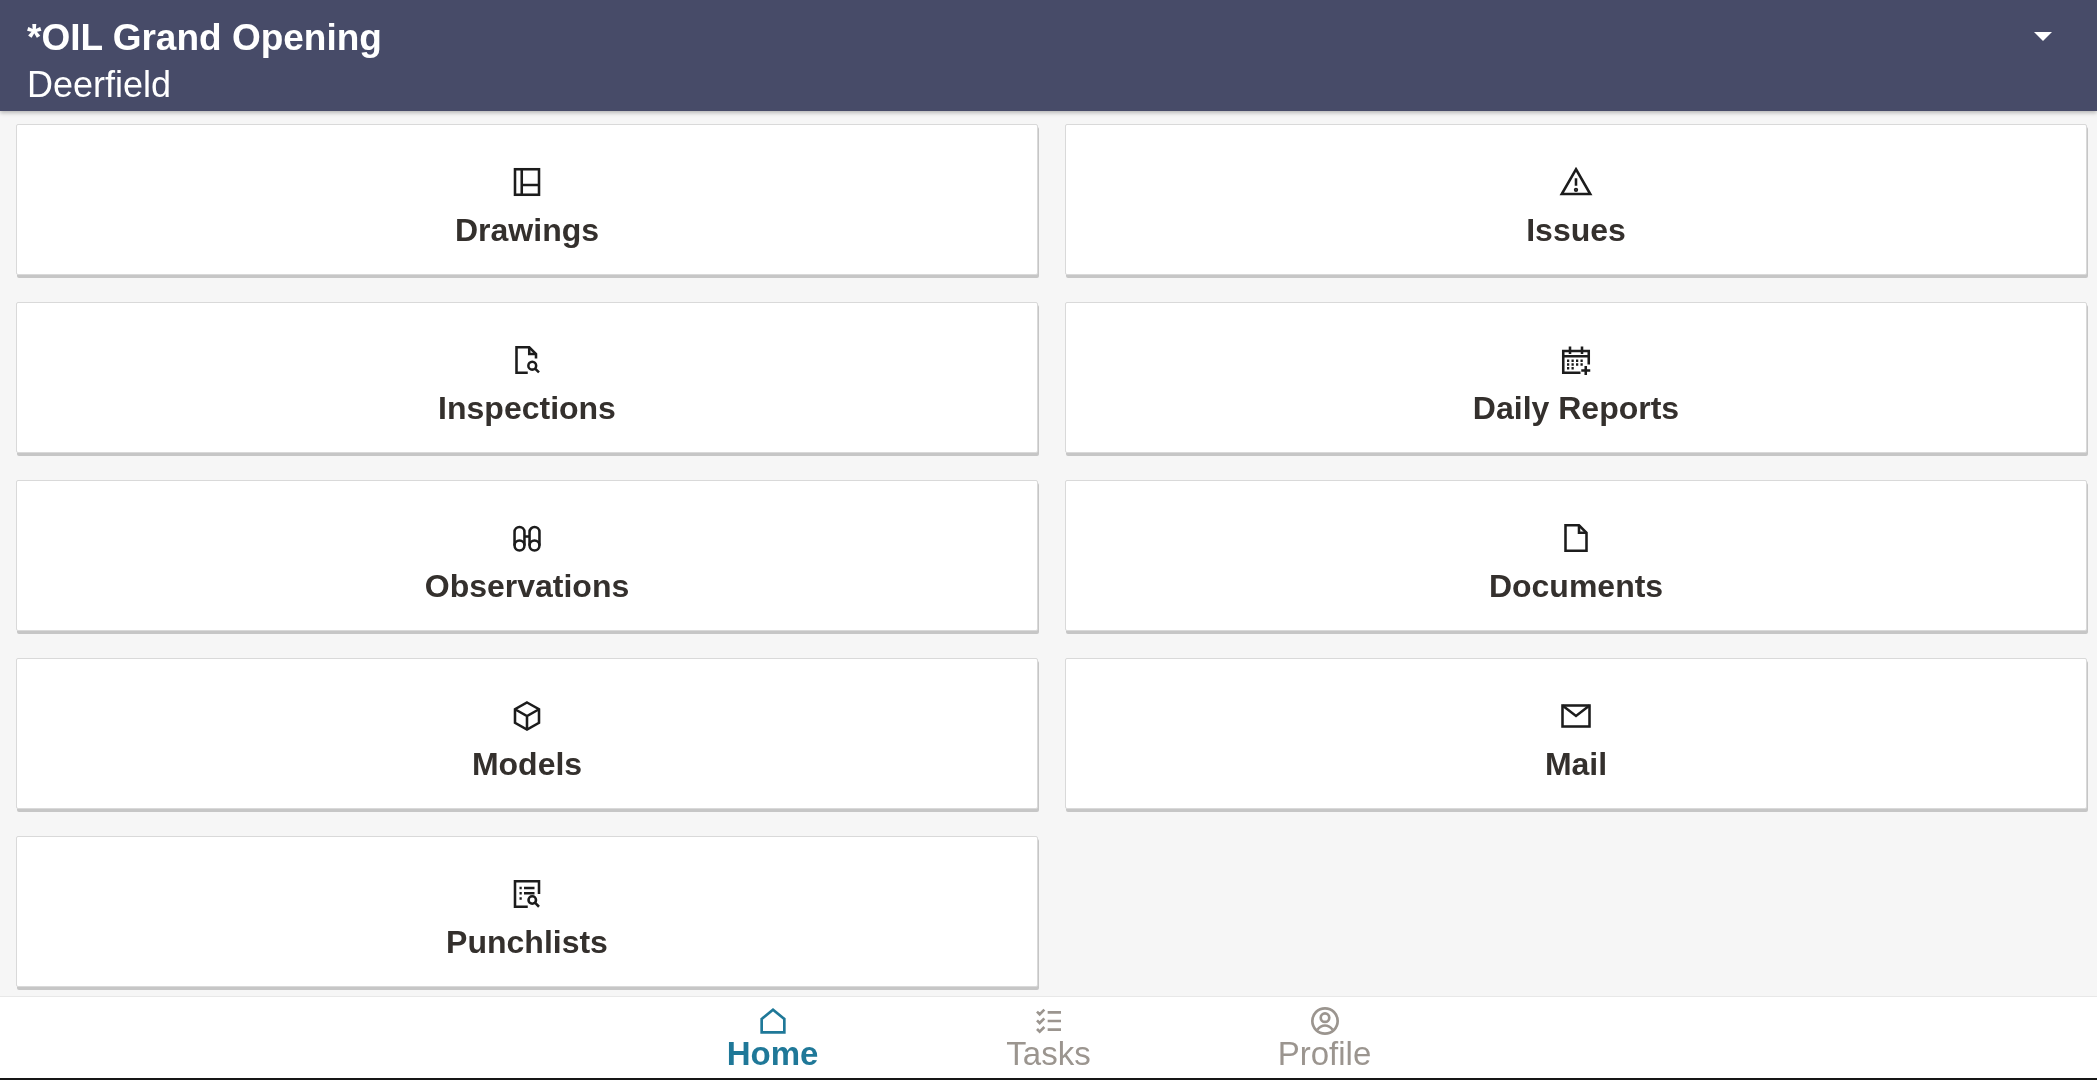 The height and width of the screenshot is (1080, 2097). I want to click on module-tile: Observations, so click(527, 555).